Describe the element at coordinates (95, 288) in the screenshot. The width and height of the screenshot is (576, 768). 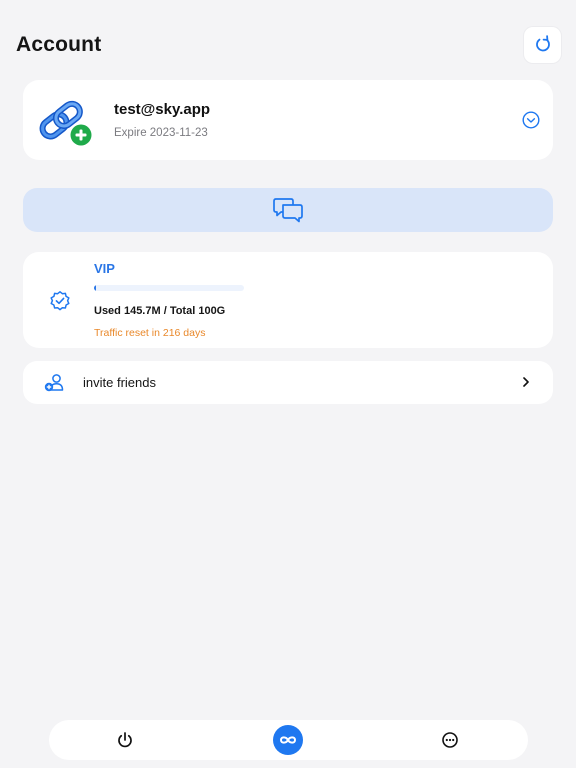
I see `traffic-progress-fill` at that location.